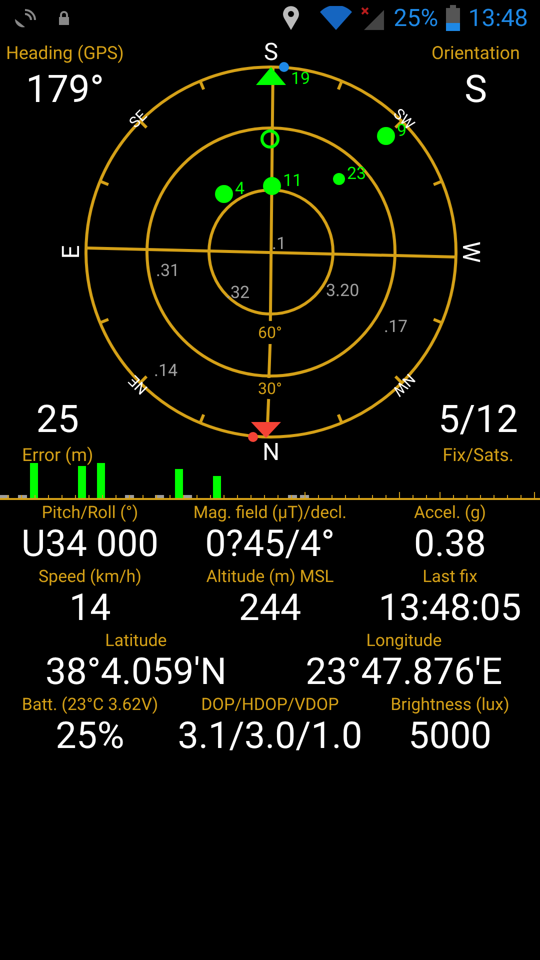 Image resolution: width=540 pixels, height=960 pixels. I want to click on orientation-label: Orientation, so click(476, 54).